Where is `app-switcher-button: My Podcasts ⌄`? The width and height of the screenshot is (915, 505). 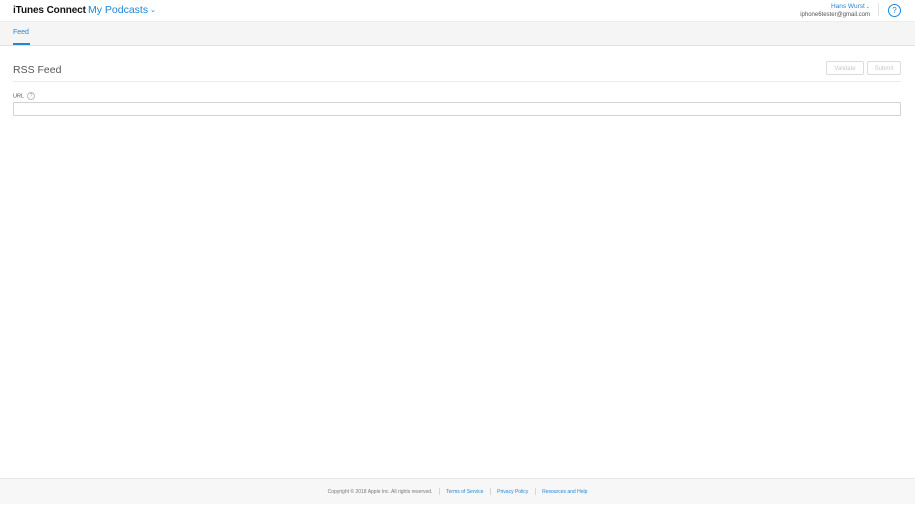 app-switcher-button: My Podcasts ⌄ is located at coordinates (122, 10).